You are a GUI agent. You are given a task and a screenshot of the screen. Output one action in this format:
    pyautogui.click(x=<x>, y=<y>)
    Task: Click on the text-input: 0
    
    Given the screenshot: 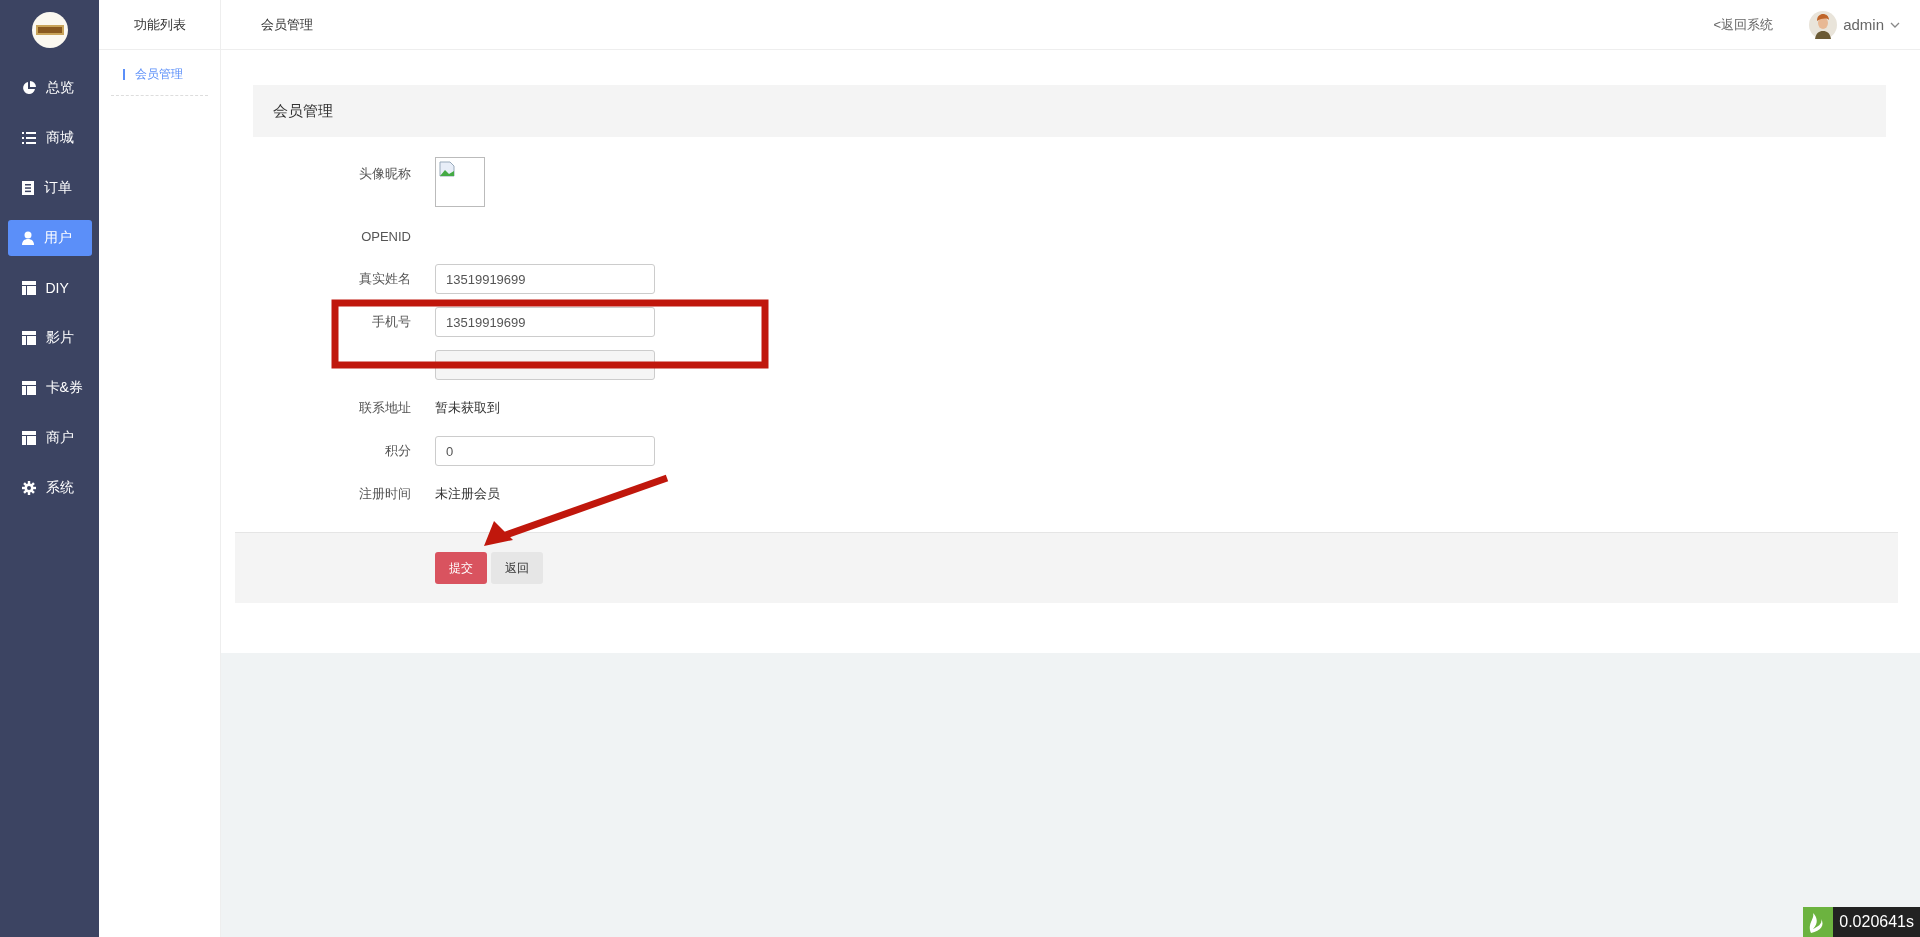 What is the action you would take?
    pyautogui.click(x=545, y=451)
    